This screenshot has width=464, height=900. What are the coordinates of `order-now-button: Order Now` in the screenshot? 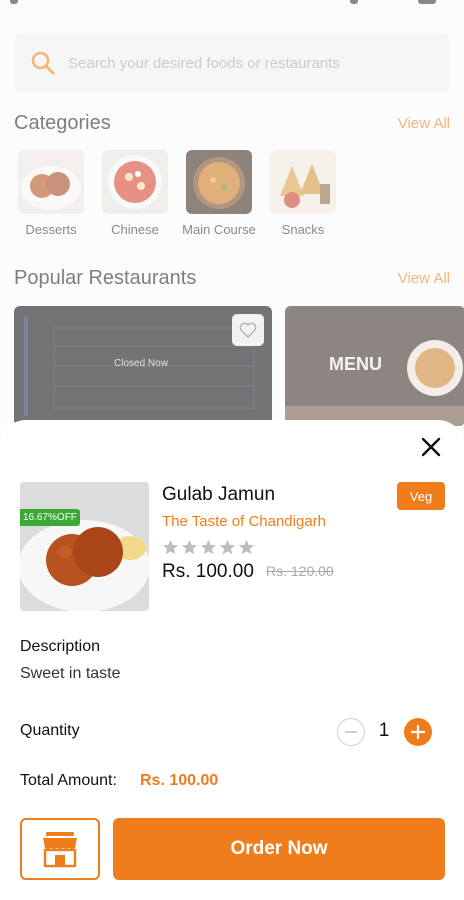 It's located at (279, 849).